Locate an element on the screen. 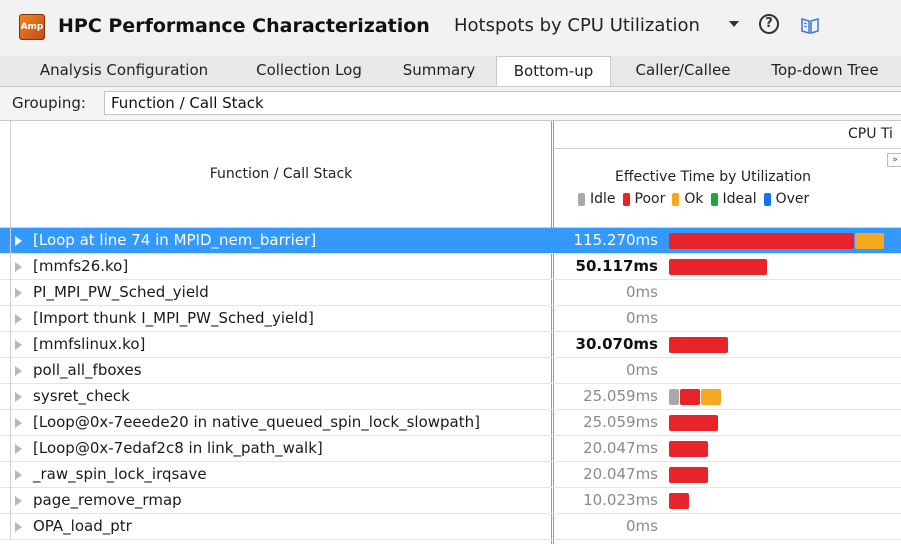 This screenshot has height=544, width=901. tab-caller-callee: Caller/Callee is located at coordinates (683, 71).